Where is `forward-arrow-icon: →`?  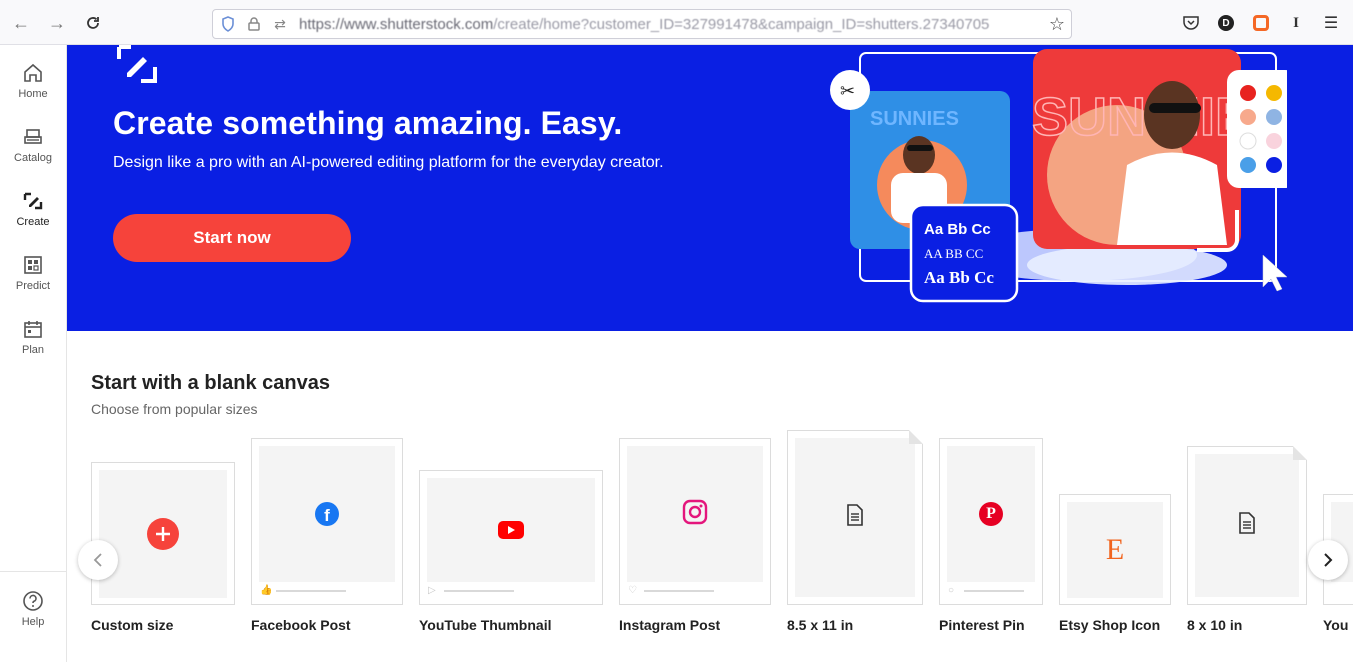 forward-arrow-icon: → is located at coordinates (57, 23).